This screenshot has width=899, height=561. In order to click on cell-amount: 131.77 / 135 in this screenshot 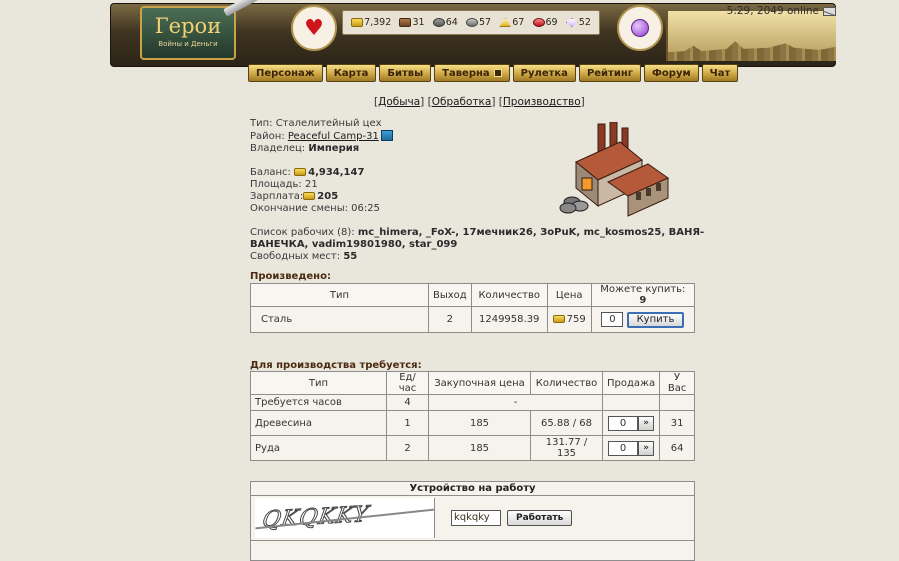, I will do `click(566, 448)`.